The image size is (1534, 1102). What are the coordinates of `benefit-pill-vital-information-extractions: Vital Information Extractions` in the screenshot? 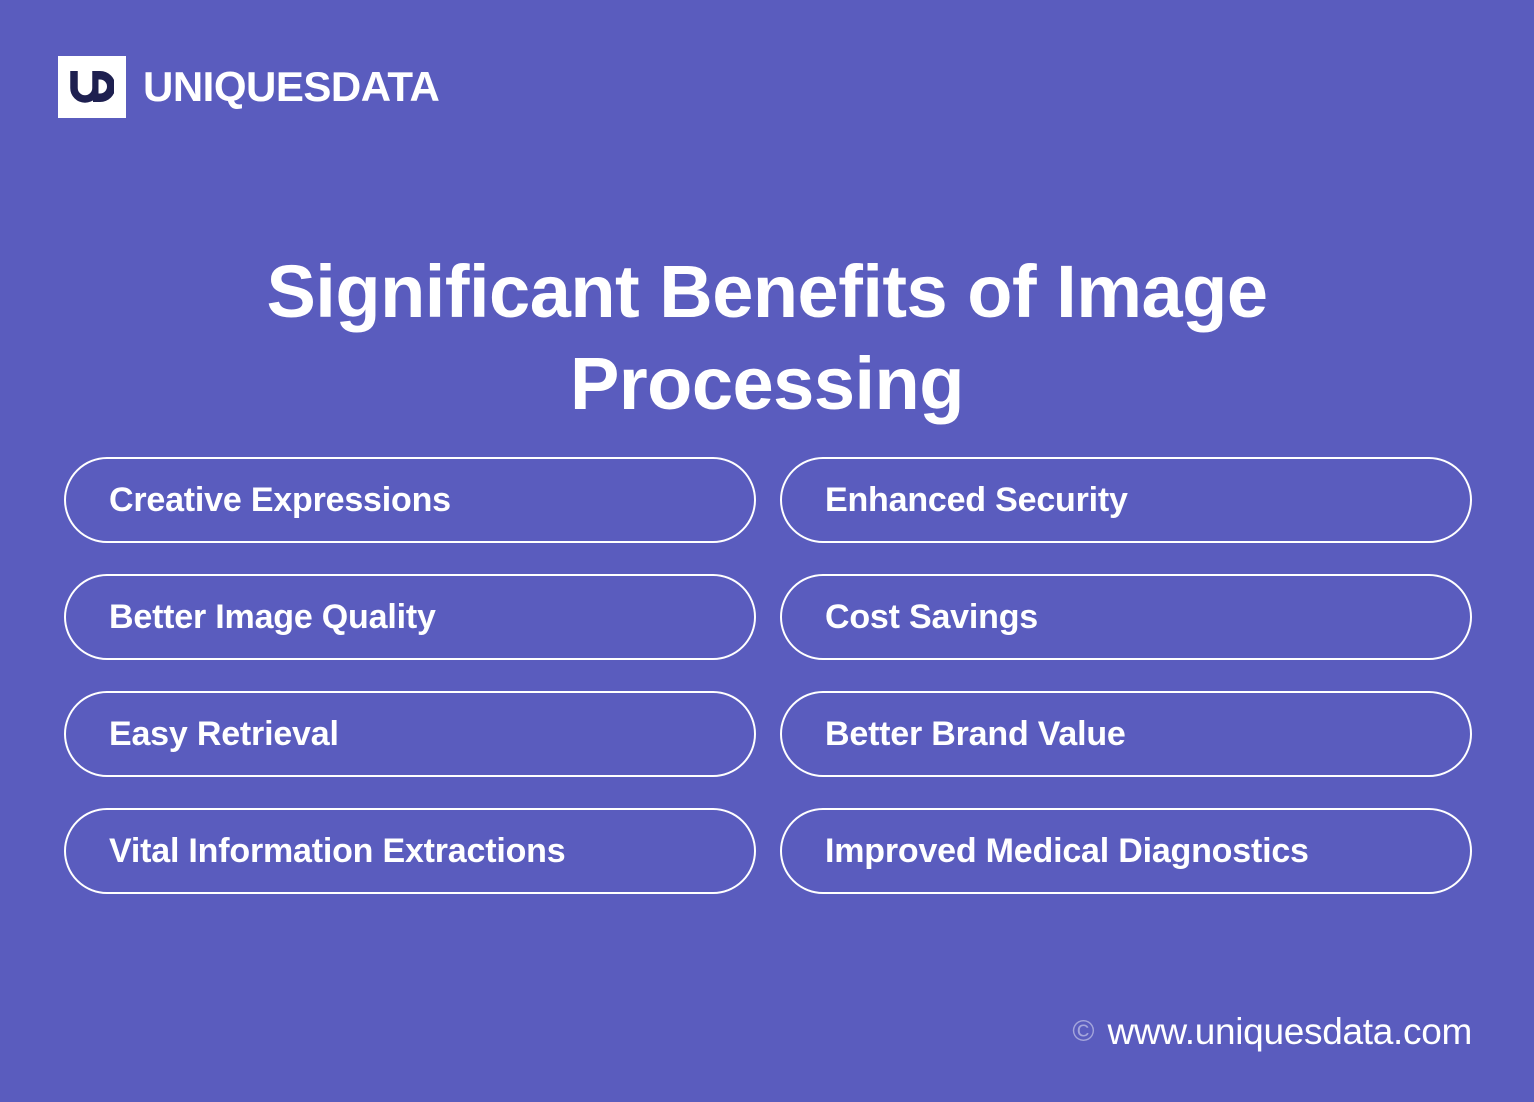 It's located at (410, 851).